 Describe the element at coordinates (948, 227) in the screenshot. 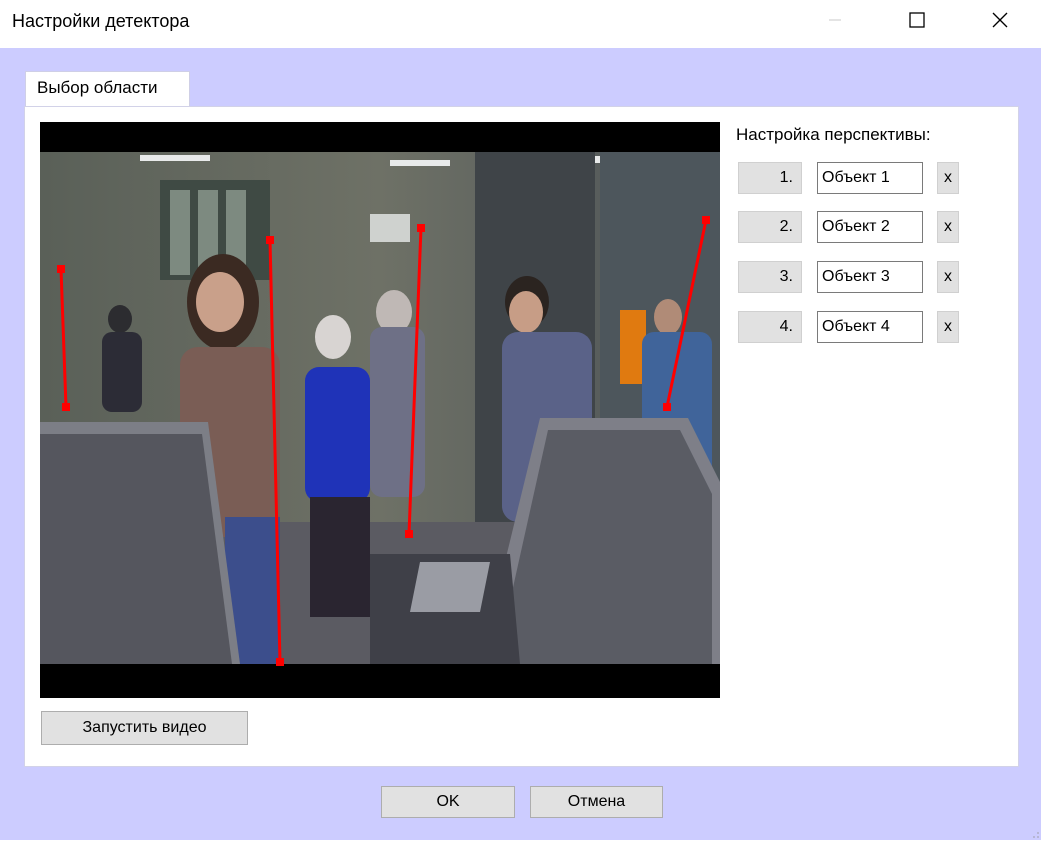

I see `object-2-delete-button: x` at that location.